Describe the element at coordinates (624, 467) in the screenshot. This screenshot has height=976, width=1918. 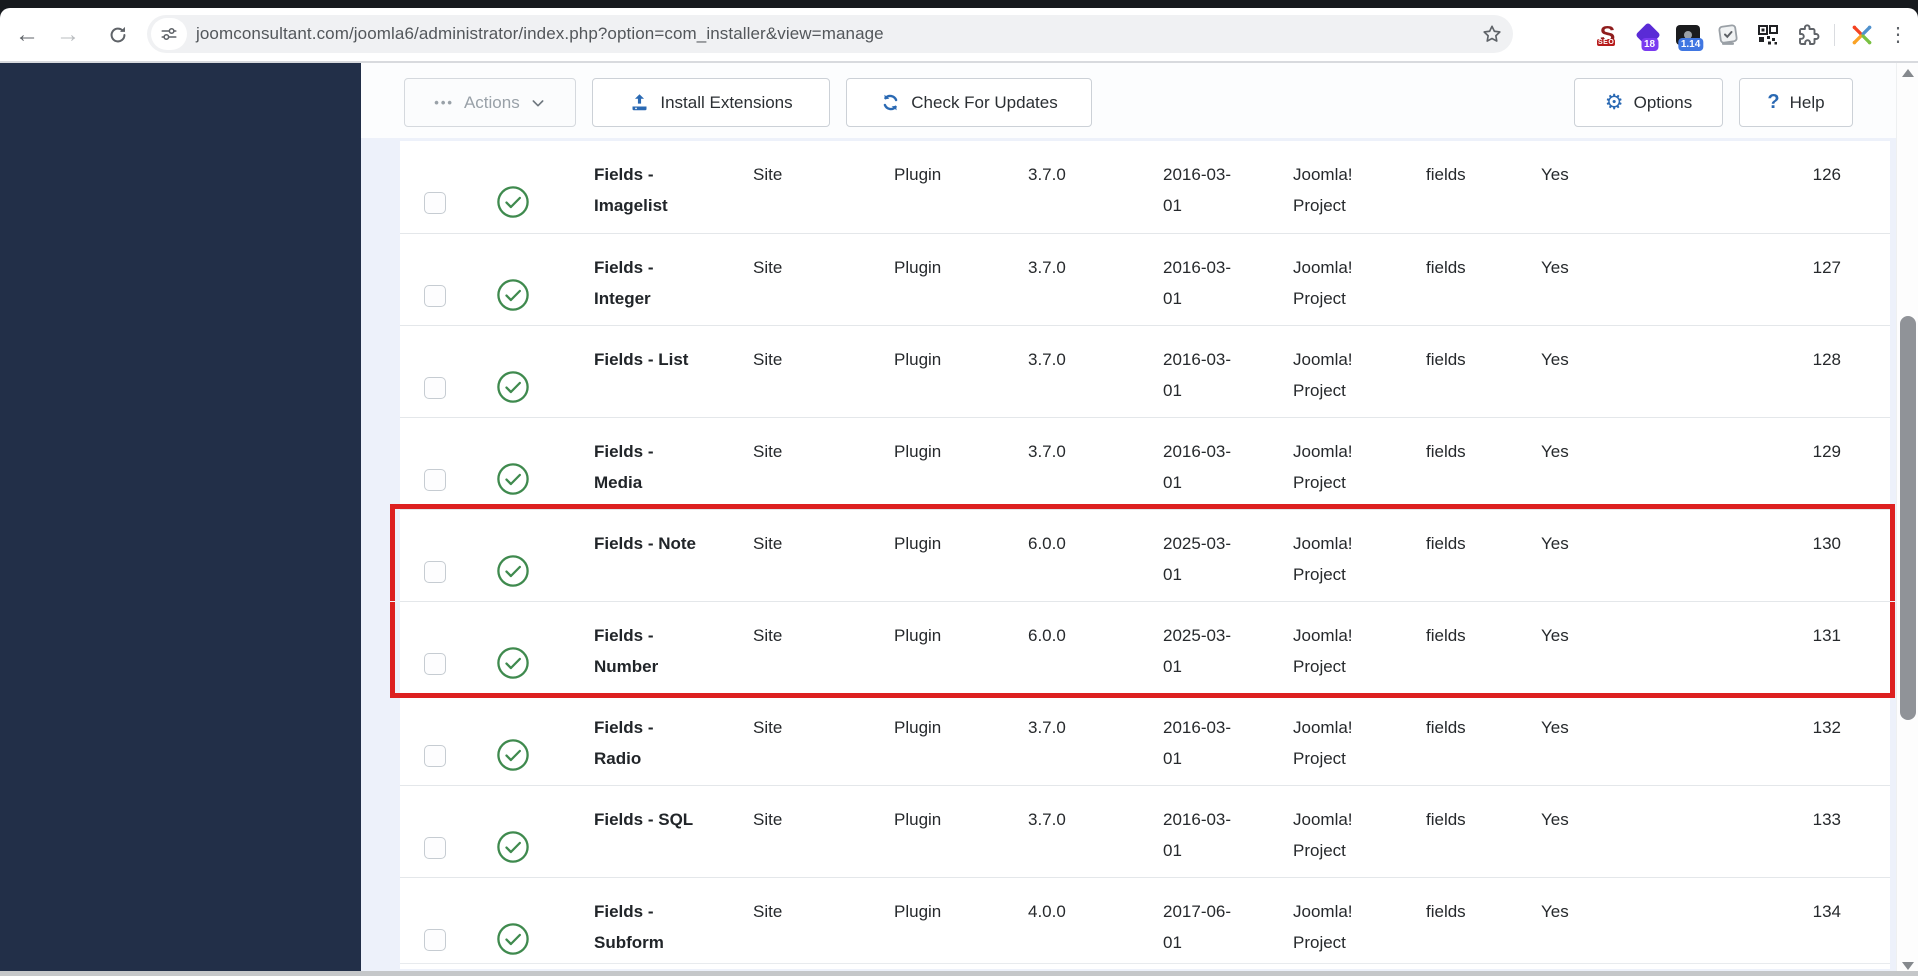
I see `extension-name: Fields - Media` at that location.